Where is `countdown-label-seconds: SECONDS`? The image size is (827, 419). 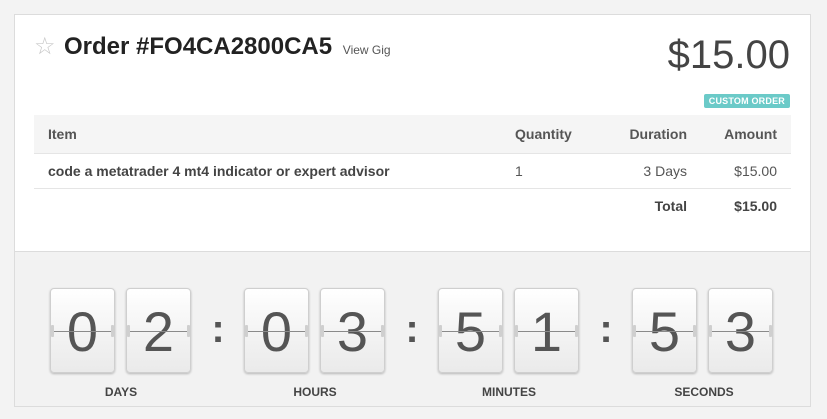 countdown-label-seconds: SECONDS is located at coordinates (704, 392).